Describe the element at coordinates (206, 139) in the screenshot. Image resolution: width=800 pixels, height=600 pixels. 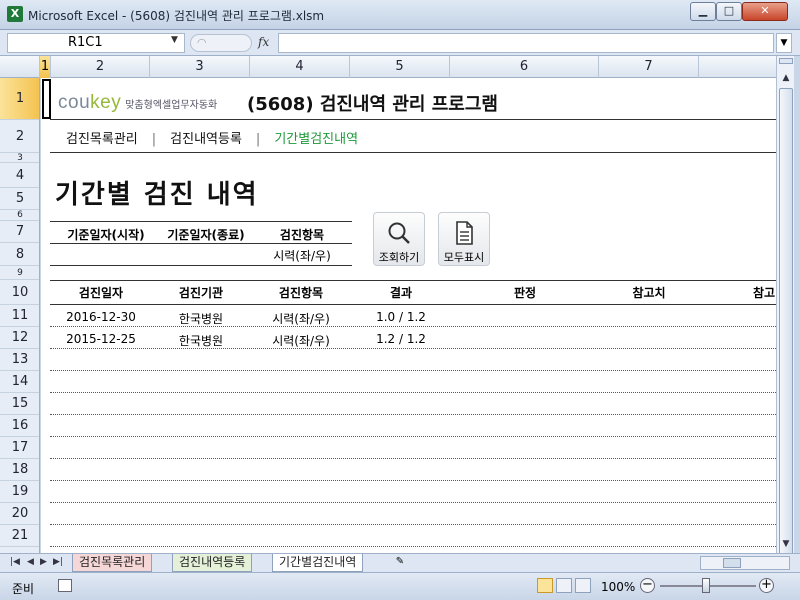
I see `nav-link-register: 검진내역등록` at that location.